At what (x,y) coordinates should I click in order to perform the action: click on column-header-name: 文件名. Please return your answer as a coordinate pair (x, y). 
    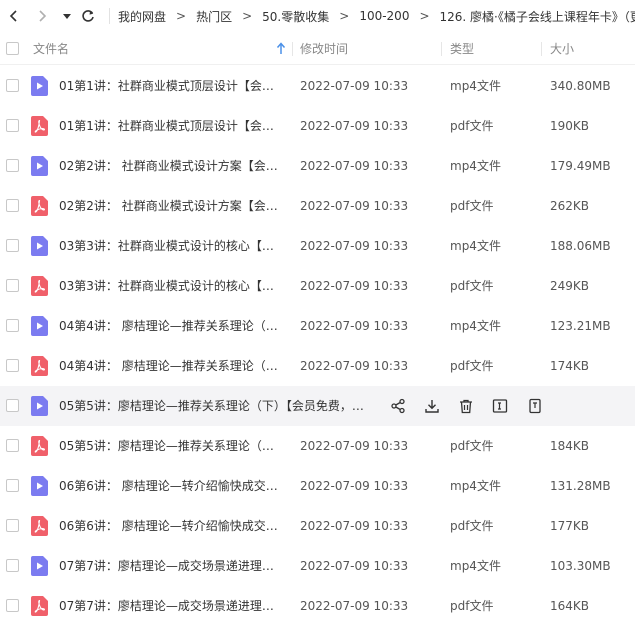
    Looking at the image, I should click on (51, 49).